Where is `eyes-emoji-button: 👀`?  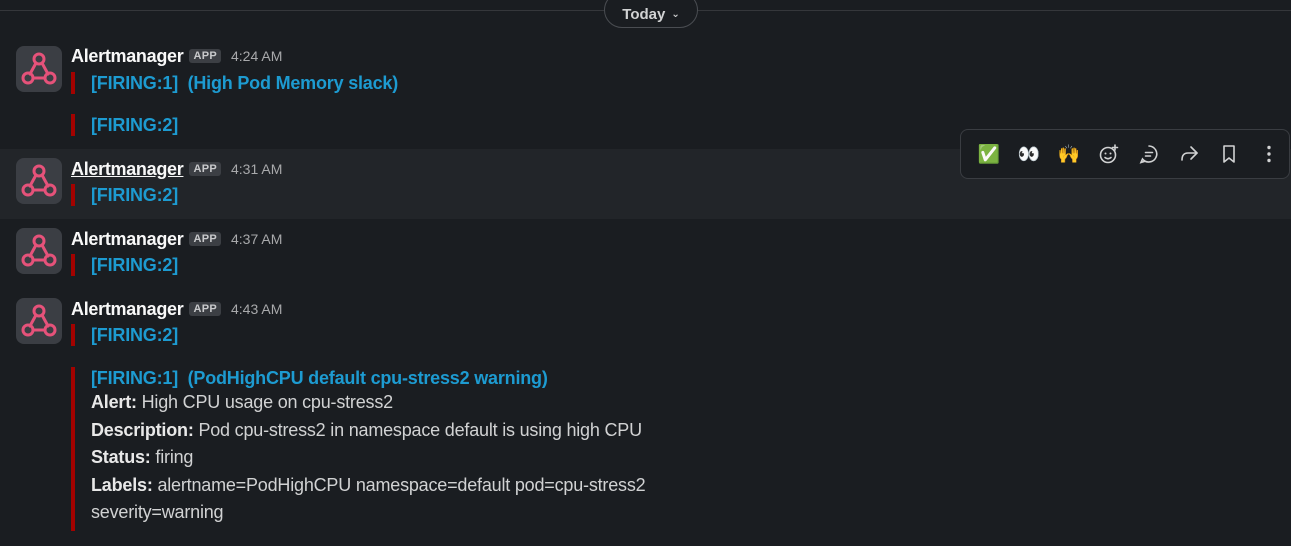 eyes-emoji-button: 👀 is located at coordinates (1029, 154).